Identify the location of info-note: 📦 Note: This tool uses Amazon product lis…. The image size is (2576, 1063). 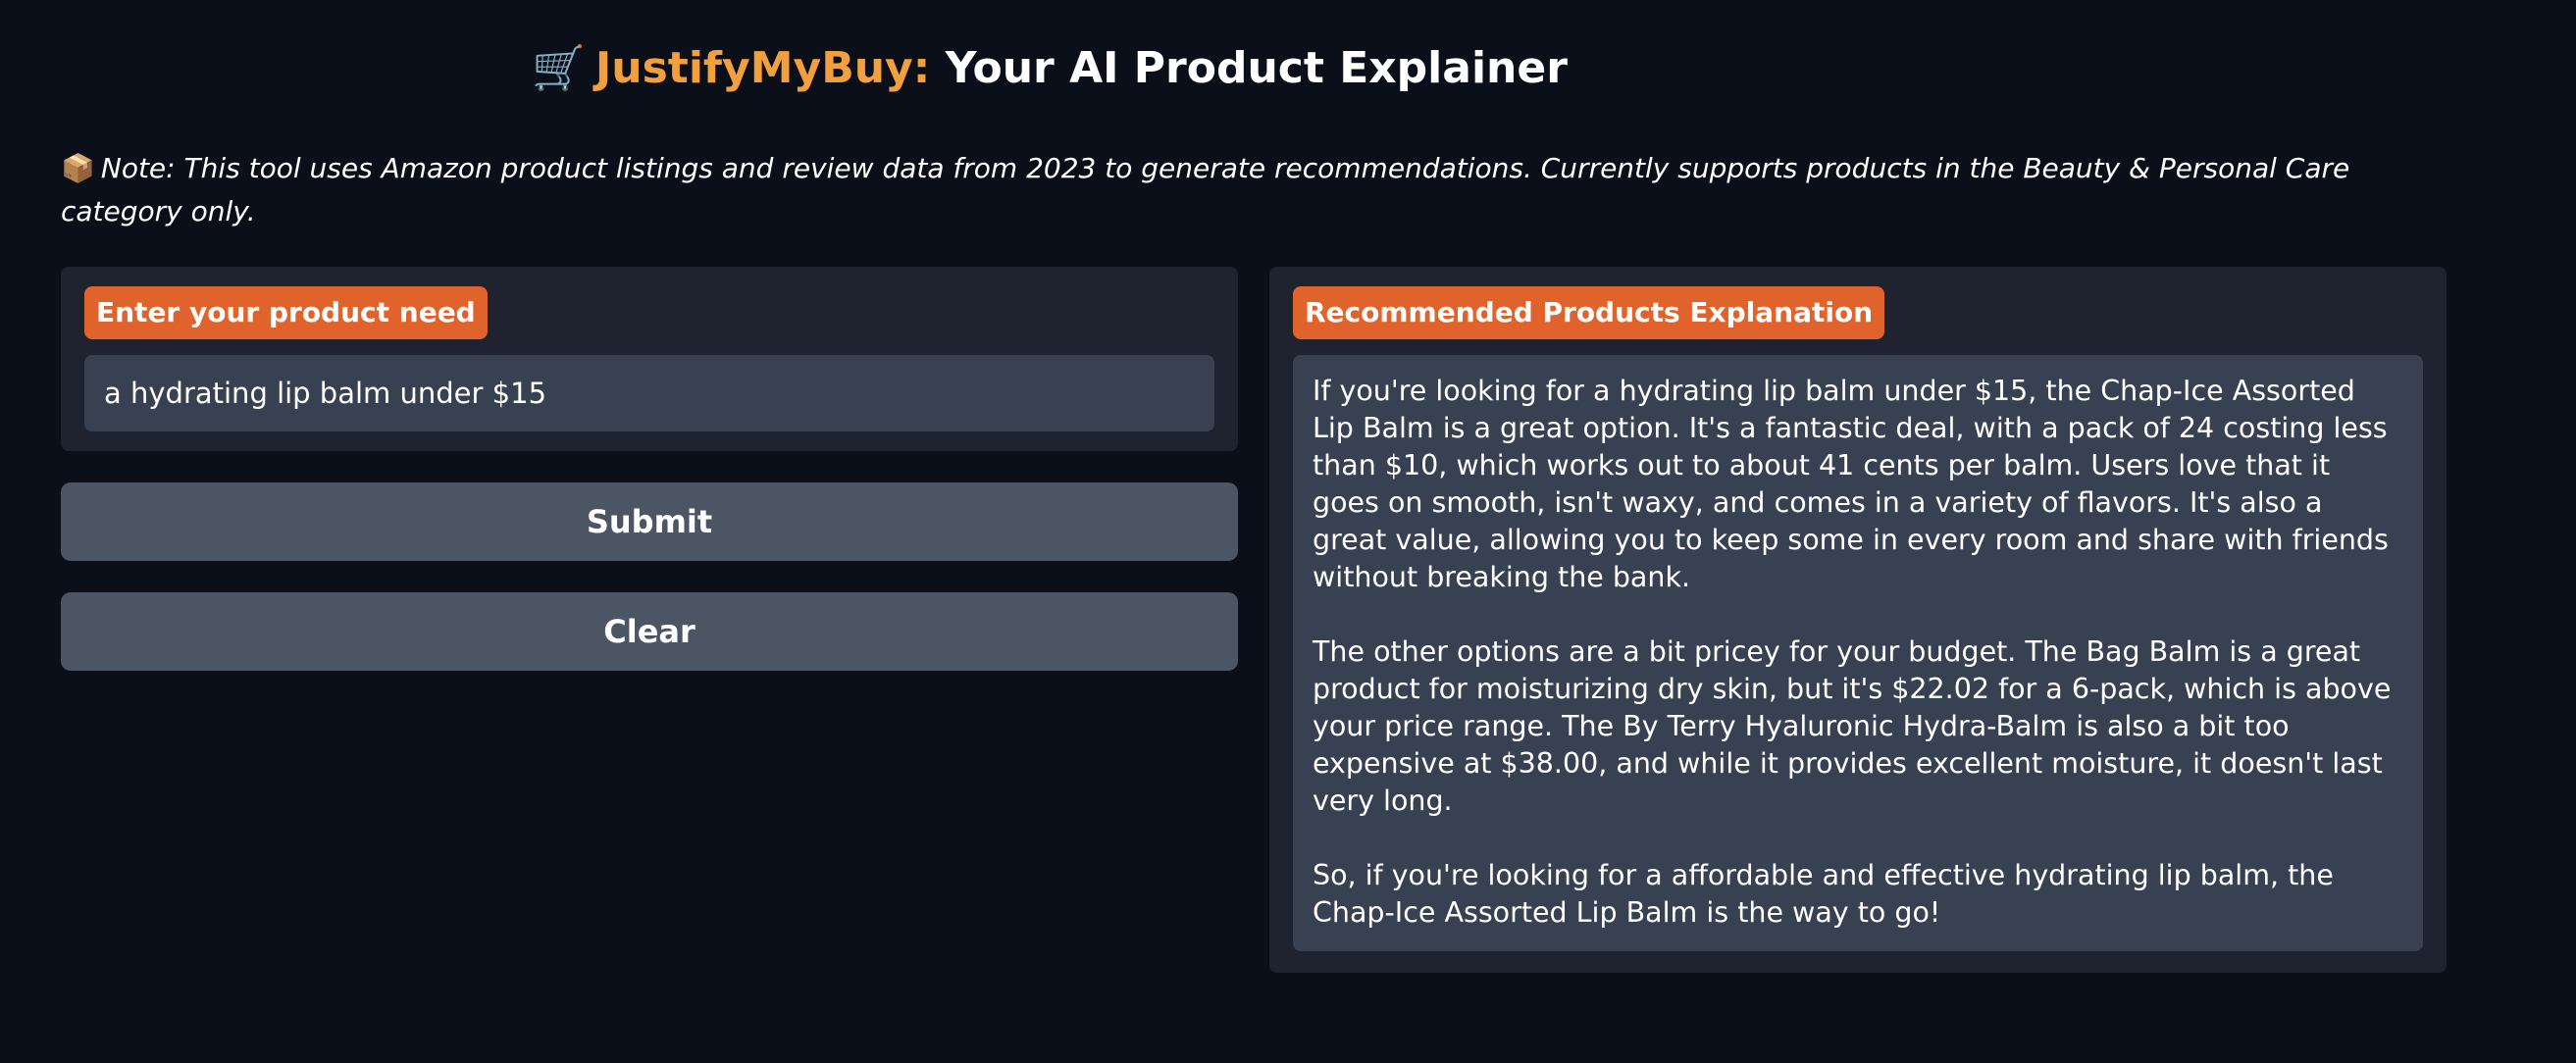
(1248, 190).